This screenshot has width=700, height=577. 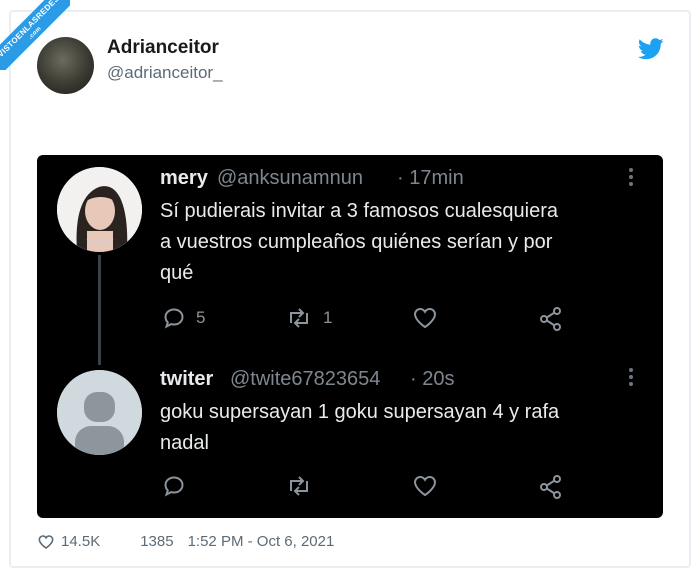 I want to click on tweet1-text-line: qué, so click(x=177, y=273).